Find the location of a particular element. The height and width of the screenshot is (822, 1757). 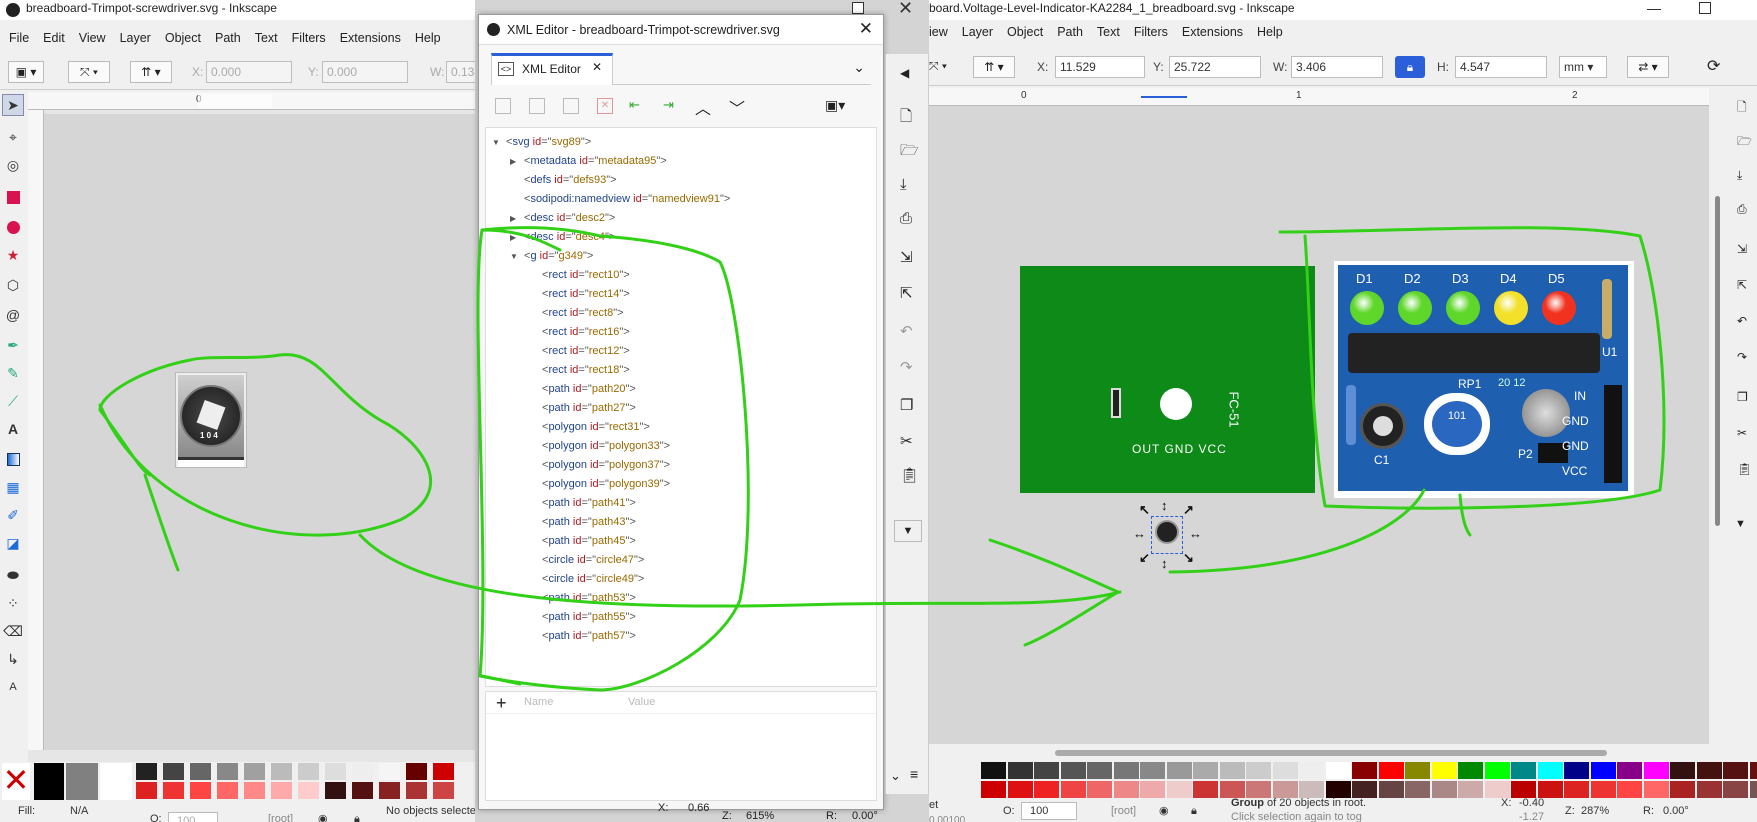

xml-node-row: <path id="path43"> is located at coordinates (582, 522).